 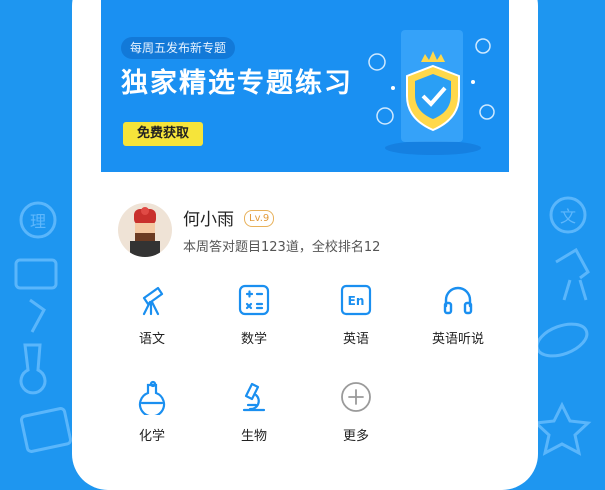 What do you see at coordinates (481, 412) in the screenshot?
I see `watermark-text: 蜿豆荚` at bounding box center [481, 412].